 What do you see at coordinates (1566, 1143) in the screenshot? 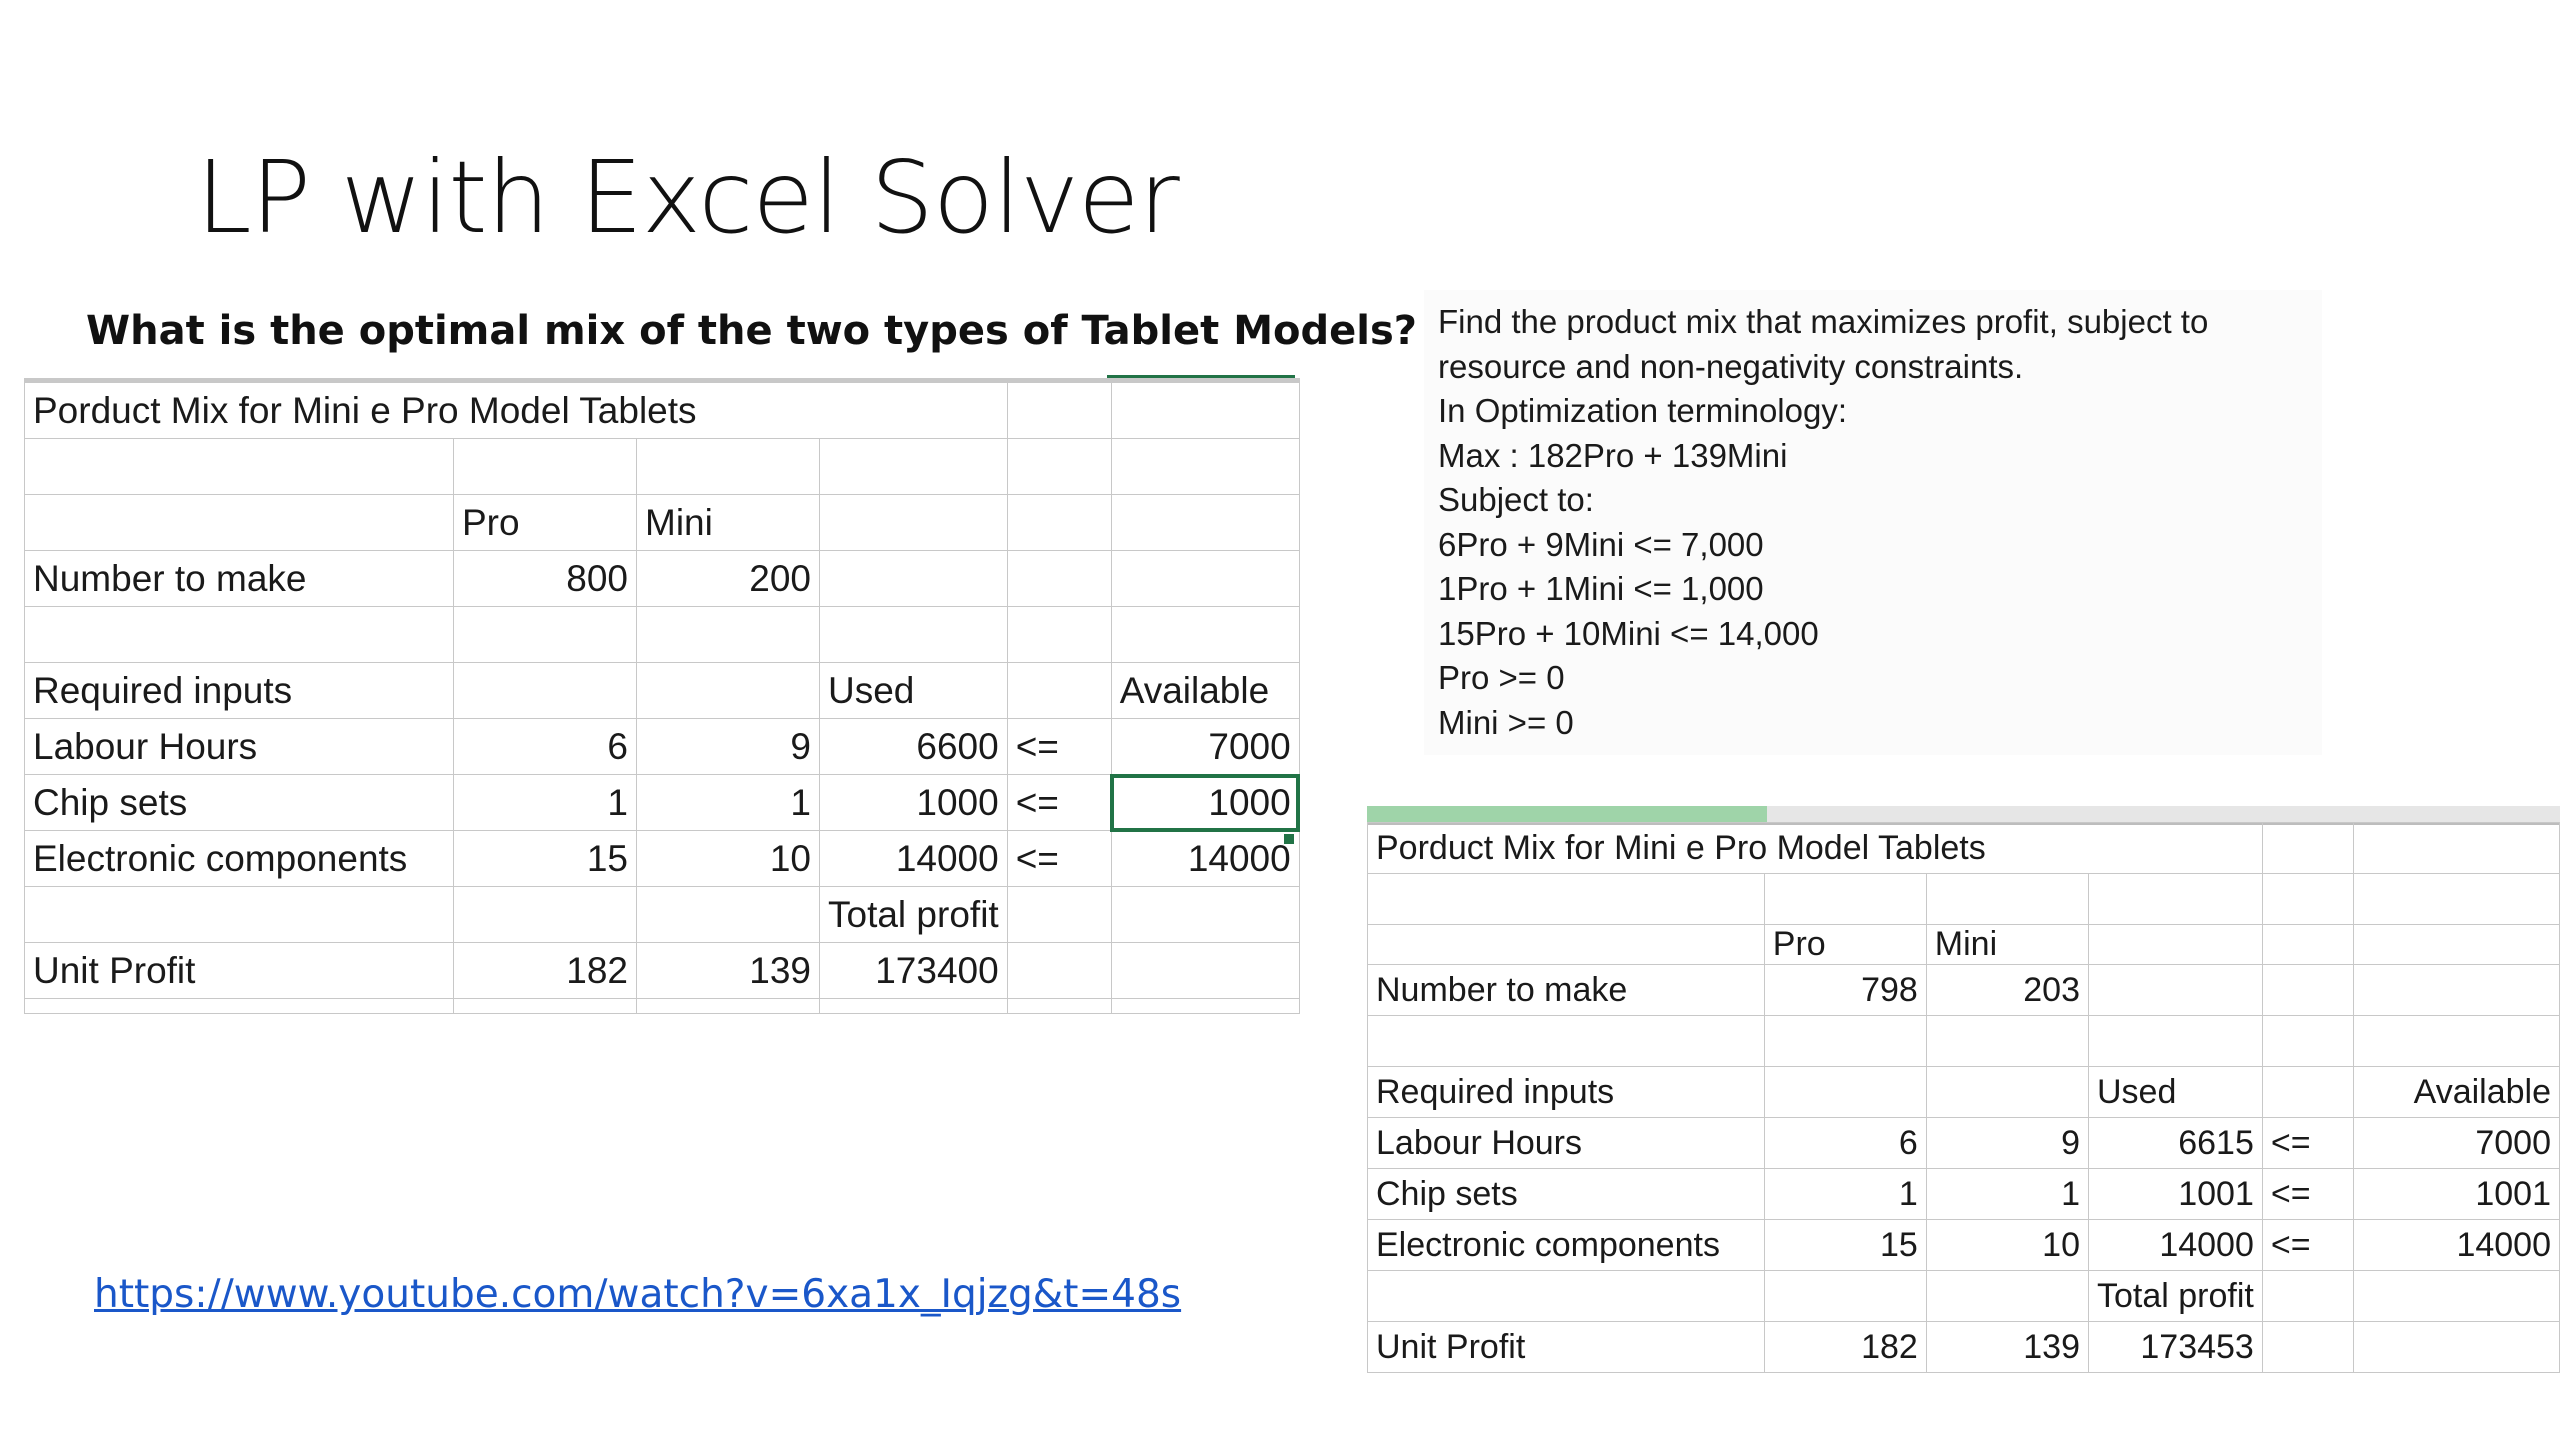
I see `constraint-label: Labour Hours` at bounding box center [1566, 1143].